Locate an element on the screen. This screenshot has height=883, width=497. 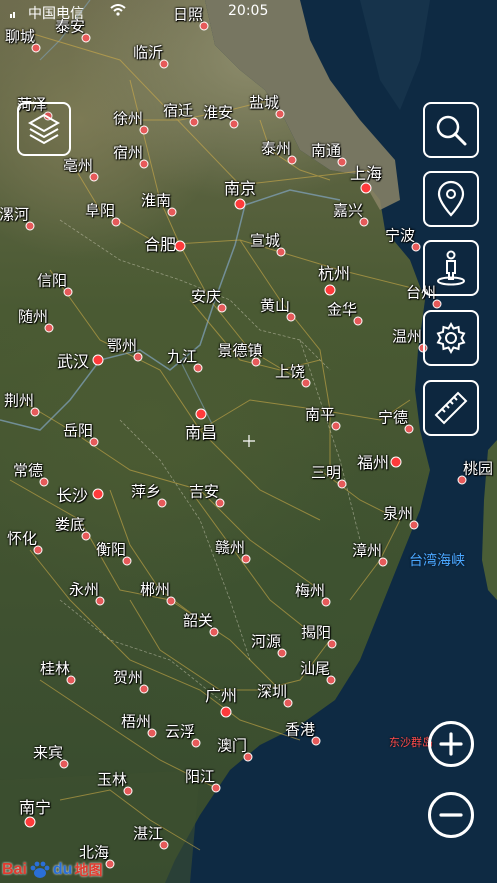
city-label-fuyang: 阜阳 is located at coordinates (100, 210).